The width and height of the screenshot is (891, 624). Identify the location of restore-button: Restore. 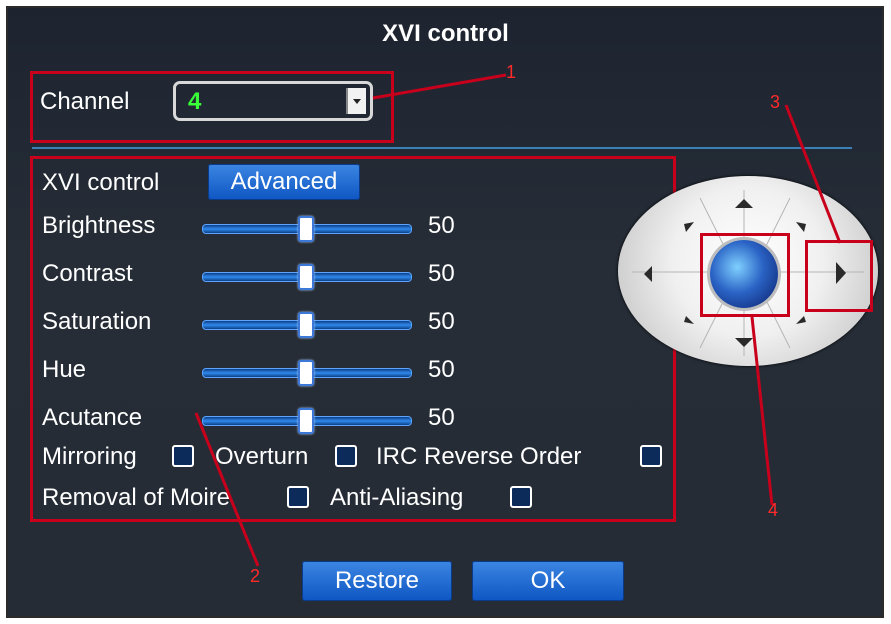
(377, 581).